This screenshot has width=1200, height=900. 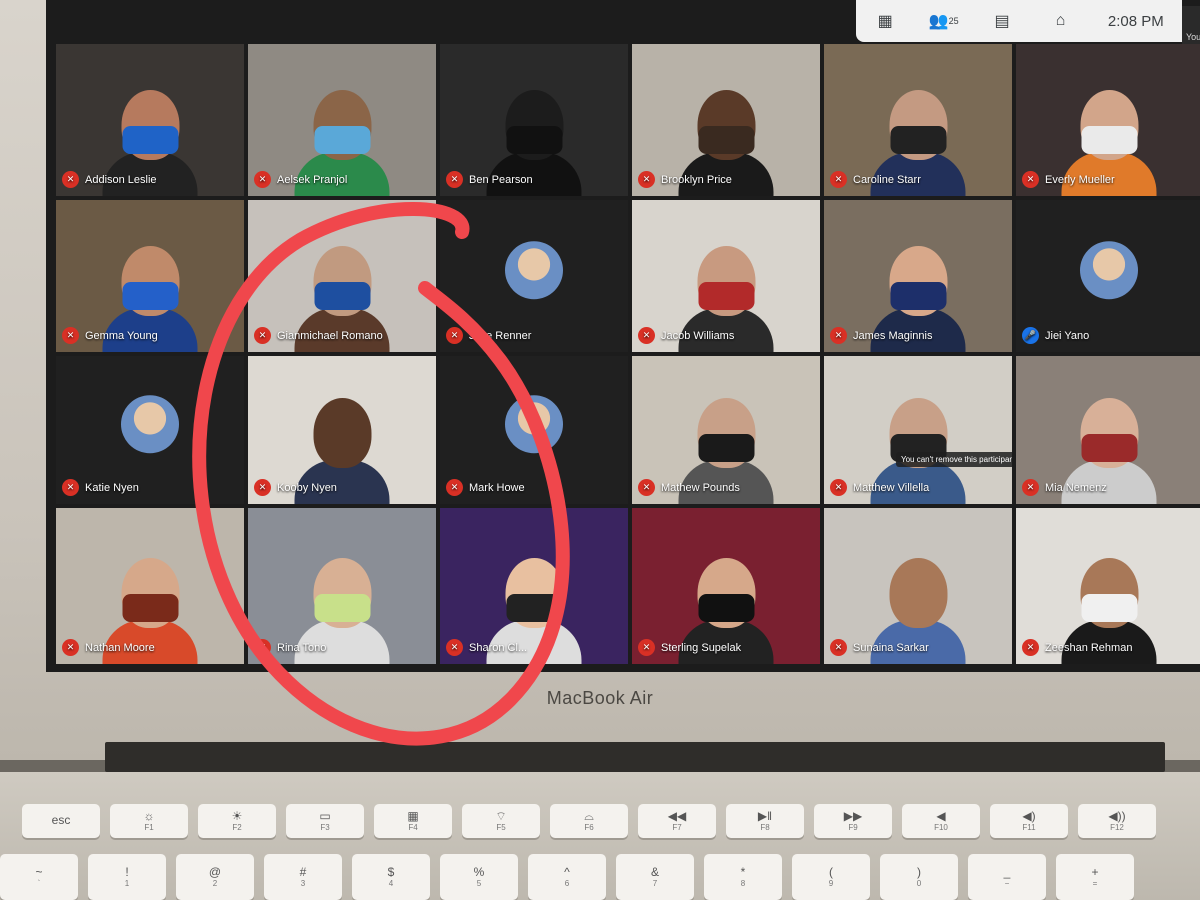 What do you see at coordinates (726, 430) in the screenshot?
I see `participant-tile: ✕ Mathew Pounds` at bounding box center [726, 430].